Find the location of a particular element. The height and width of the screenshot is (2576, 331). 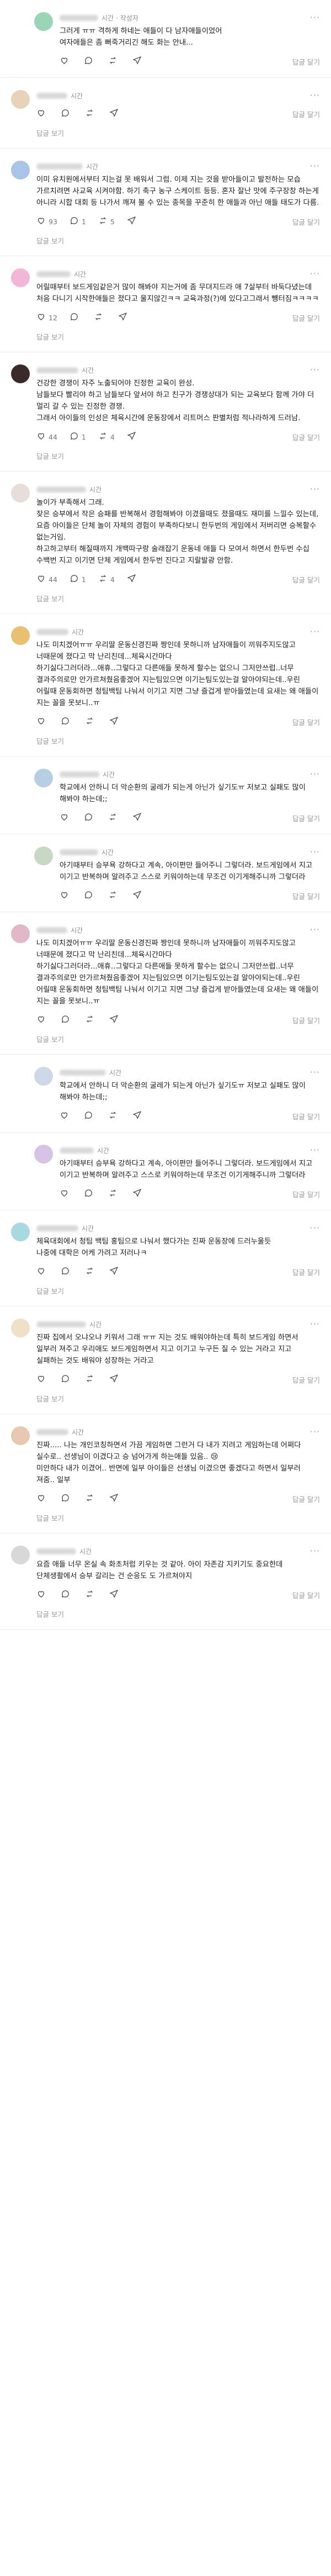

like-button: 93 is located at coordinates (46, 222).